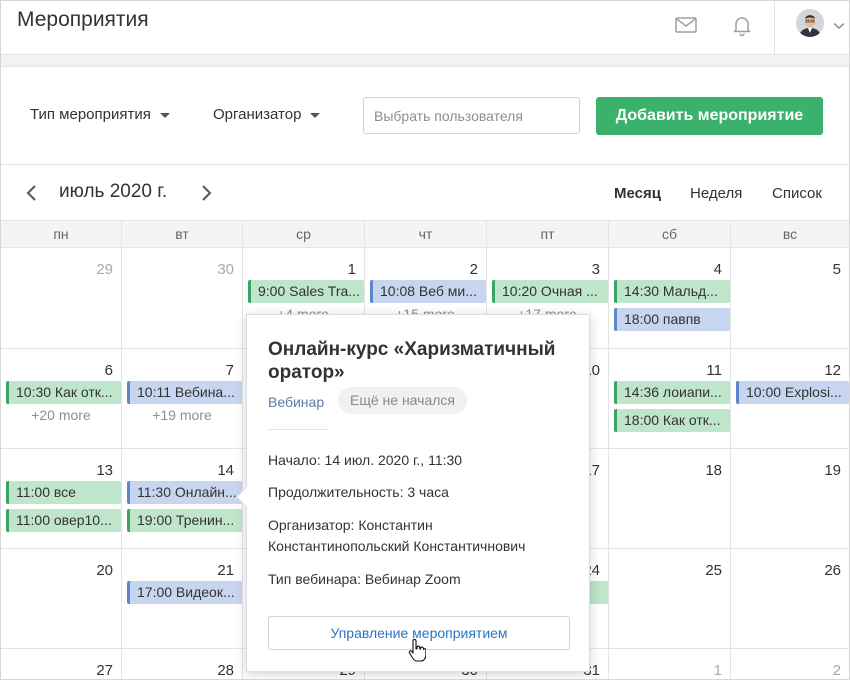  Describe the element at coordinates (90, 114) in the screenshot. I see `event-type-label: Тип мероприятия` at that location.